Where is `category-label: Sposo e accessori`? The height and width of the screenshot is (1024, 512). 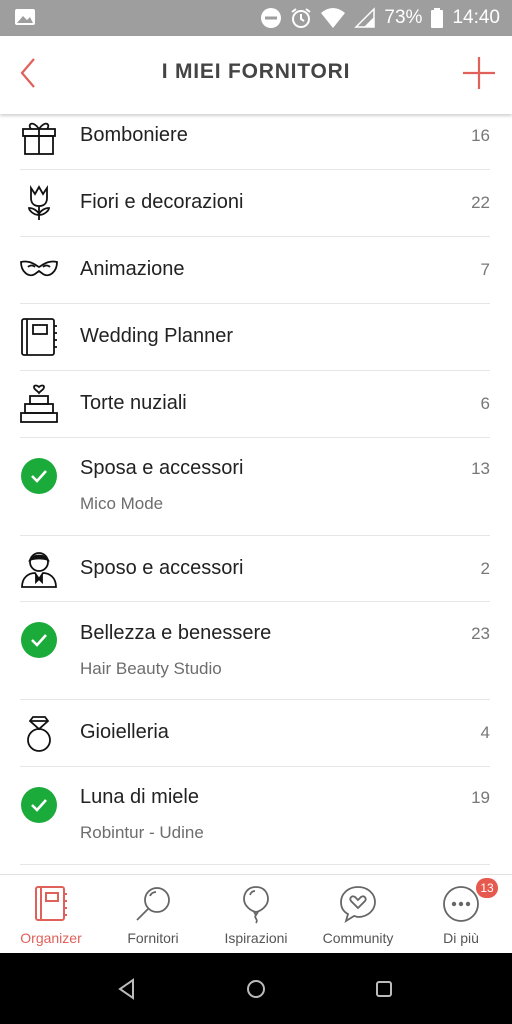 category-label: Sposo e accessori is located at coordinates (162, 568).